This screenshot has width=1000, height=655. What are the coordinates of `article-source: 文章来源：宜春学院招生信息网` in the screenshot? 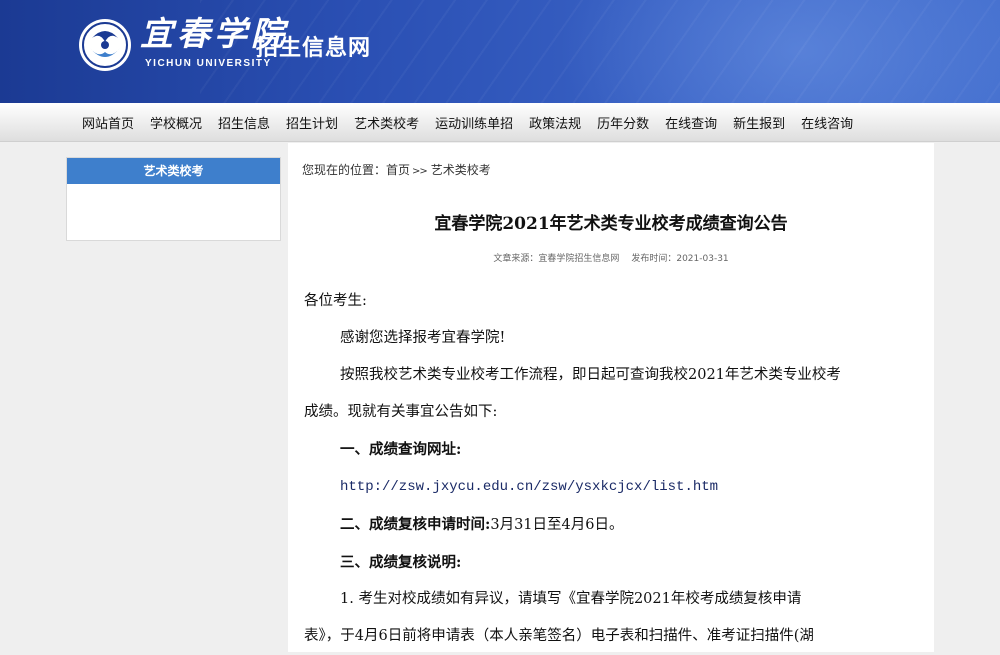 It's located at (556, 259).